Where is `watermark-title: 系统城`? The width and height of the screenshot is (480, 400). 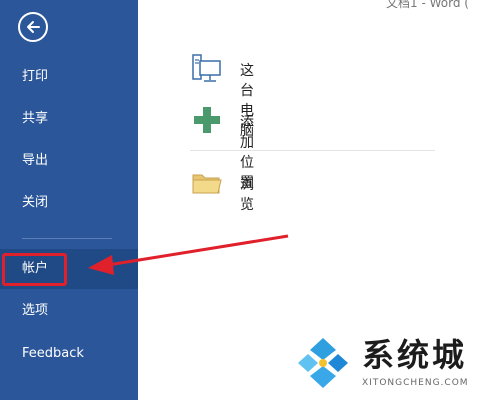
watermark-title: 系统城 is located at coordinates (415, 355).